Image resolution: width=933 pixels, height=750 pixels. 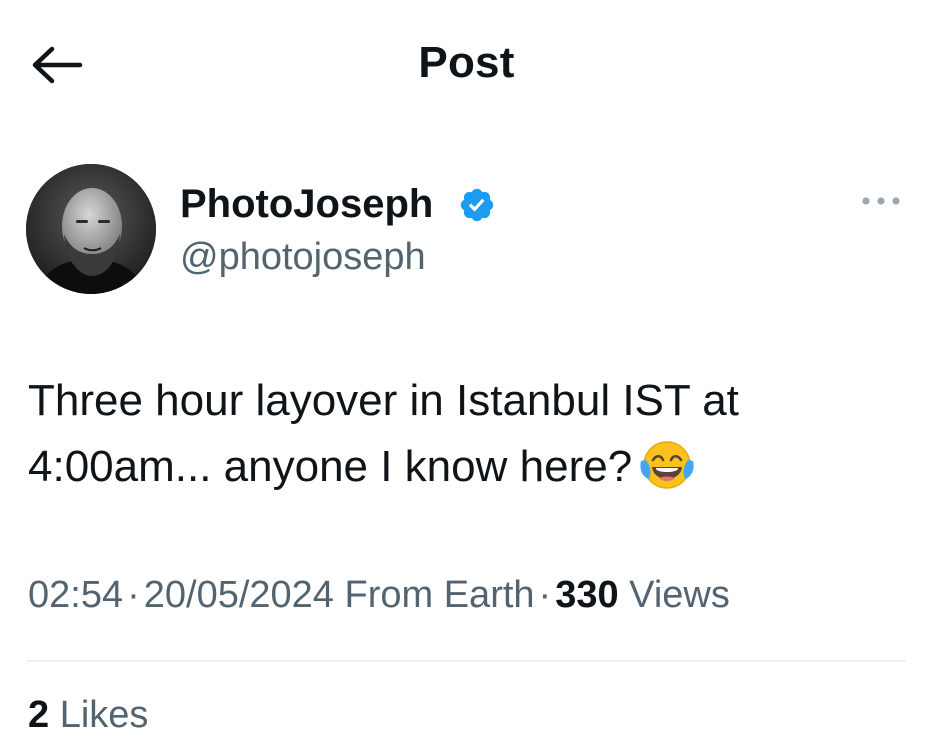 I want to click on face-with-tears-of-joy-icon, so click(x=667, y=465).